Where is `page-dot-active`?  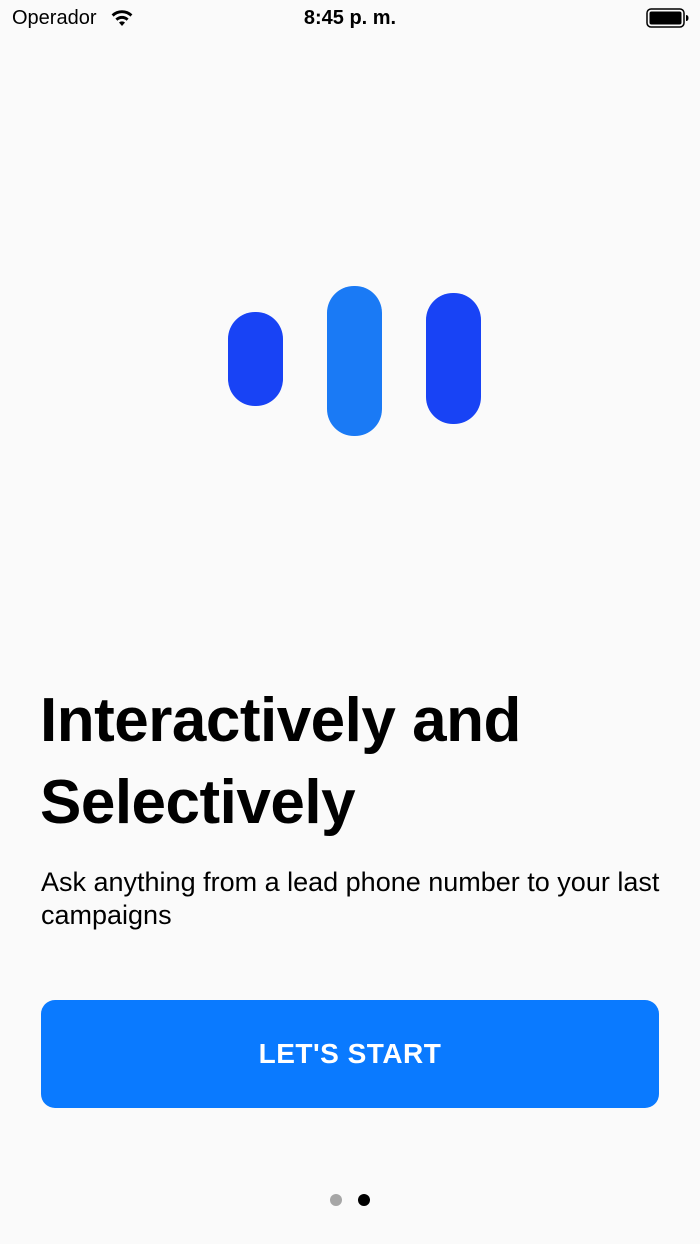
page-dot-active is located at coordinates (364, 1200).